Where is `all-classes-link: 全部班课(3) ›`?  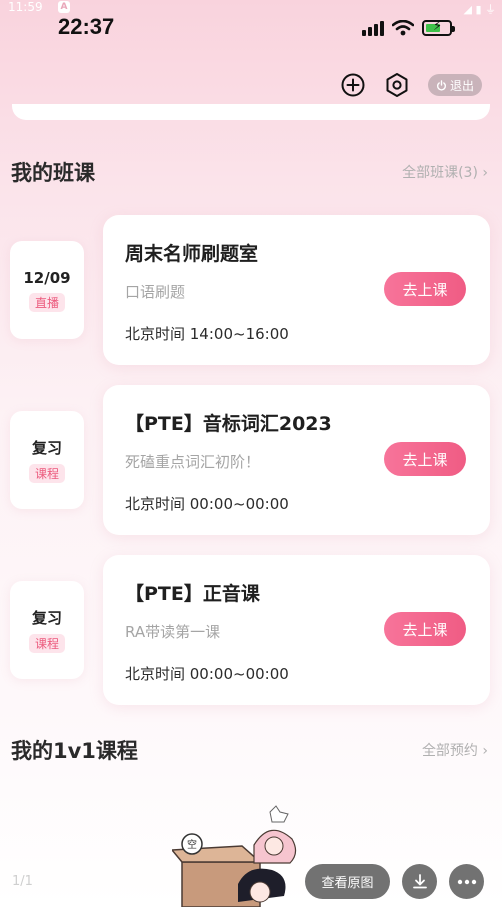 all-classes-link: 全部班课(3) › is located at coordinates (445, 172).